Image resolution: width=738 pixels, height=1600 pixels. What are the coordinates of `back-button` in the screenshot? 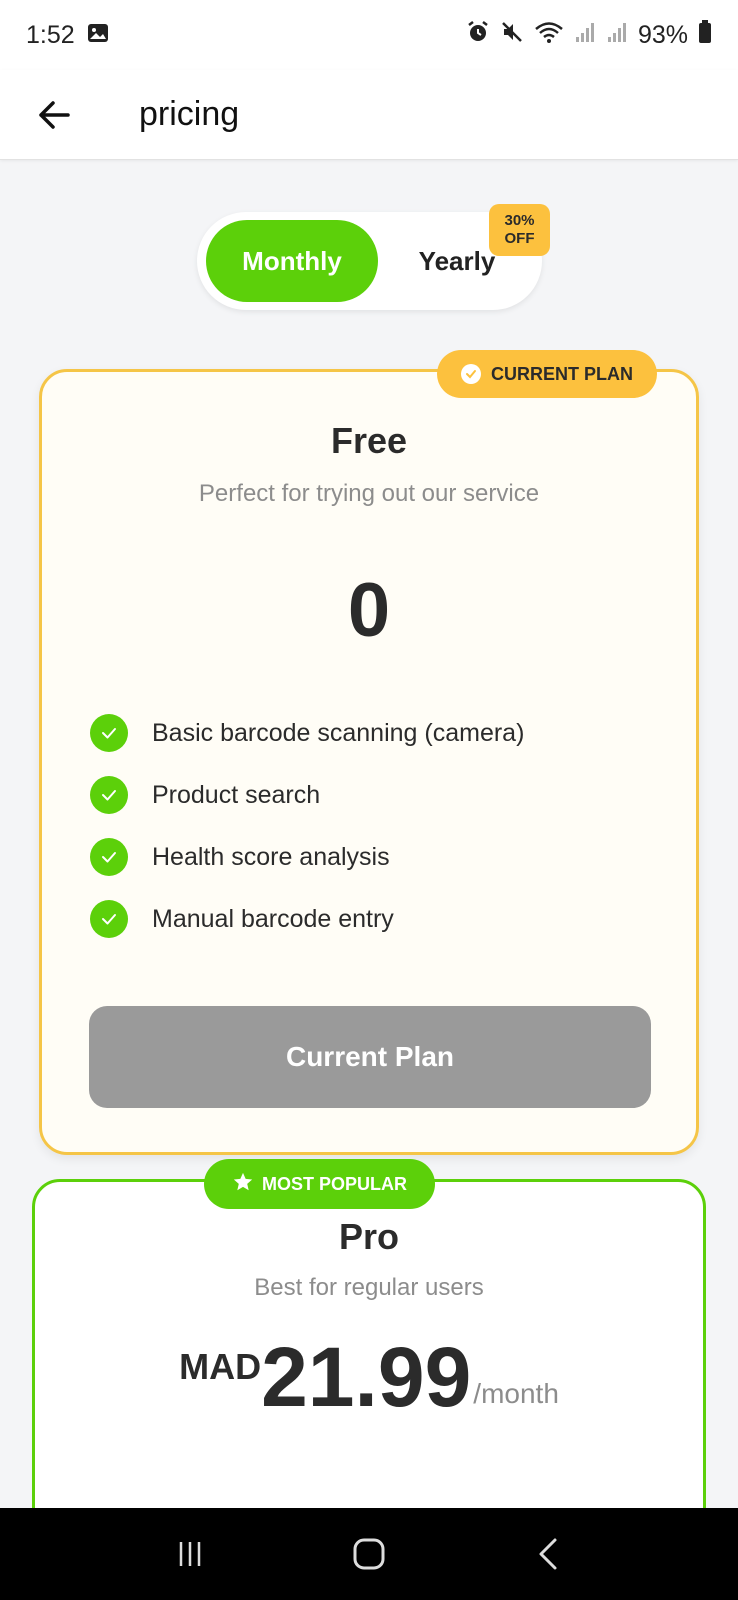 It's located at (54, 115).